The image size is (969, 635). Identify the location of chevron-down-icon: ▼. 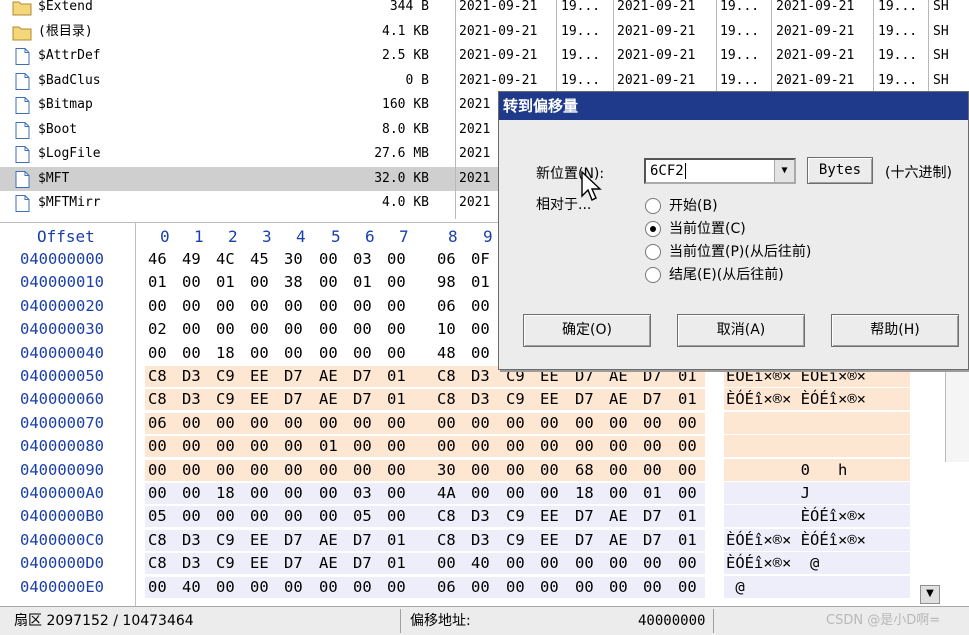
(784, 171).